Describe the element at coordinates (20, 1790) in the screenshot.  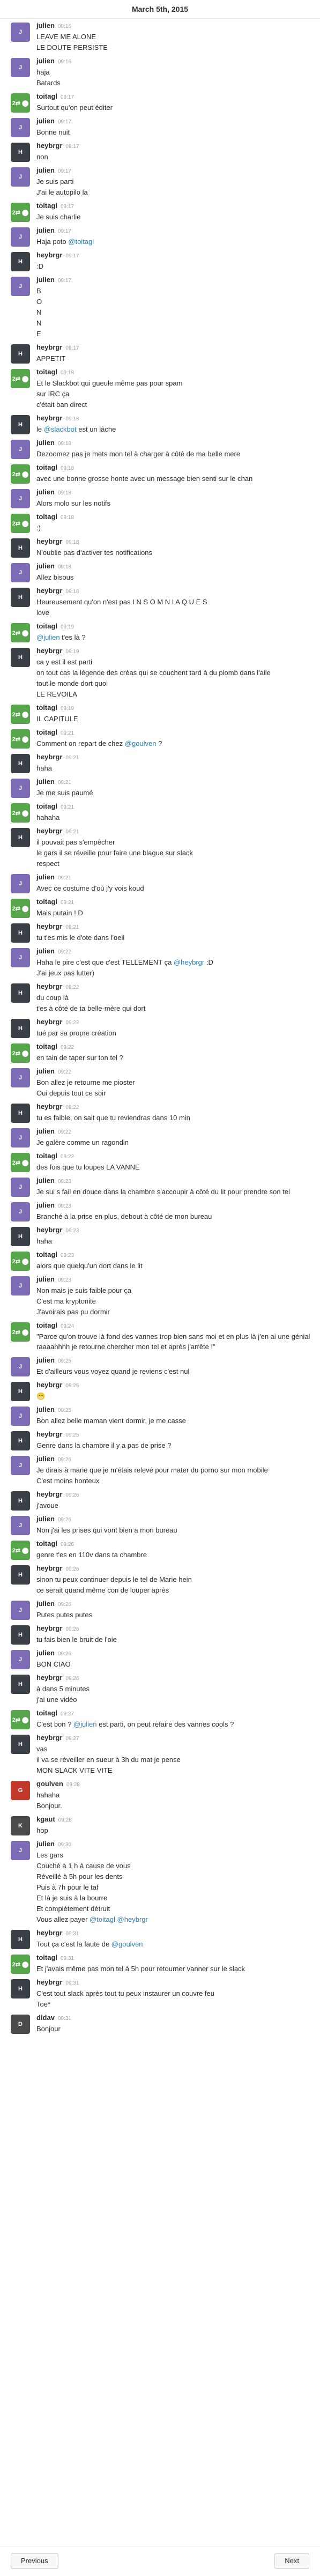
I see `avatar: G` at that location.